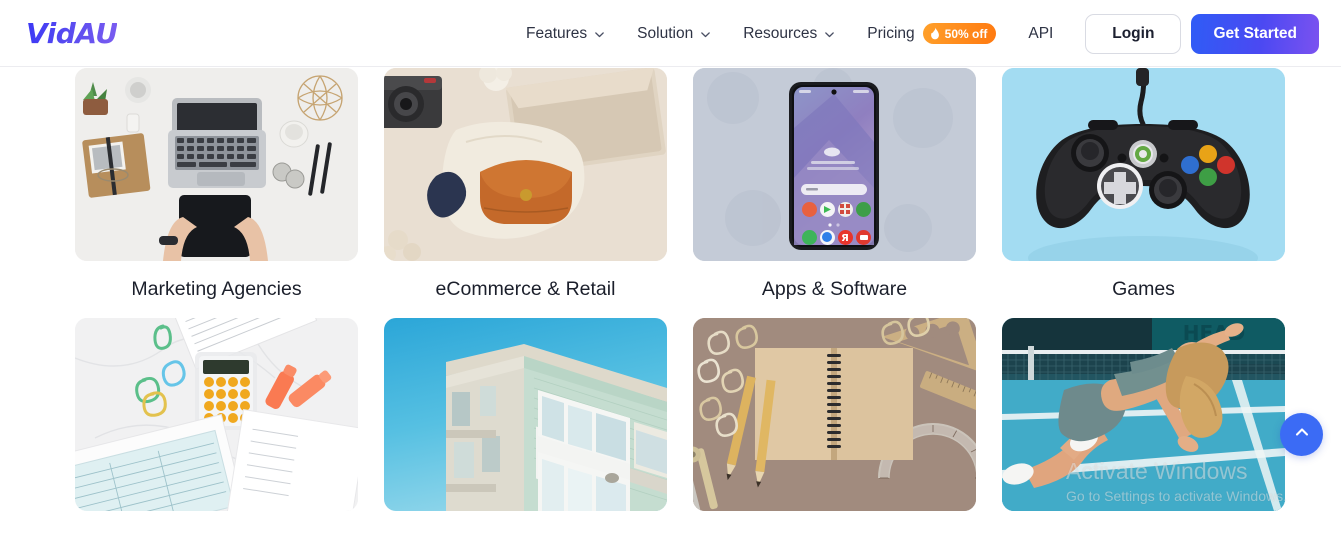  I want to click on card-thumbnail-retail-packaging, so click(525, 164).